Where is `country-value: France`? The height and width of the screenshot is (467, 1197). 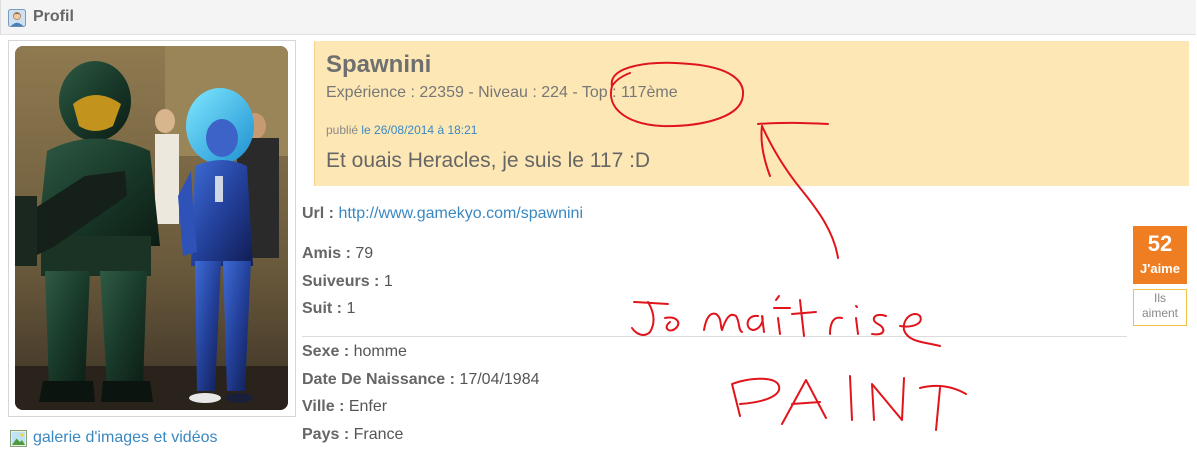 country-value: France is located at coordinates (378, 434).